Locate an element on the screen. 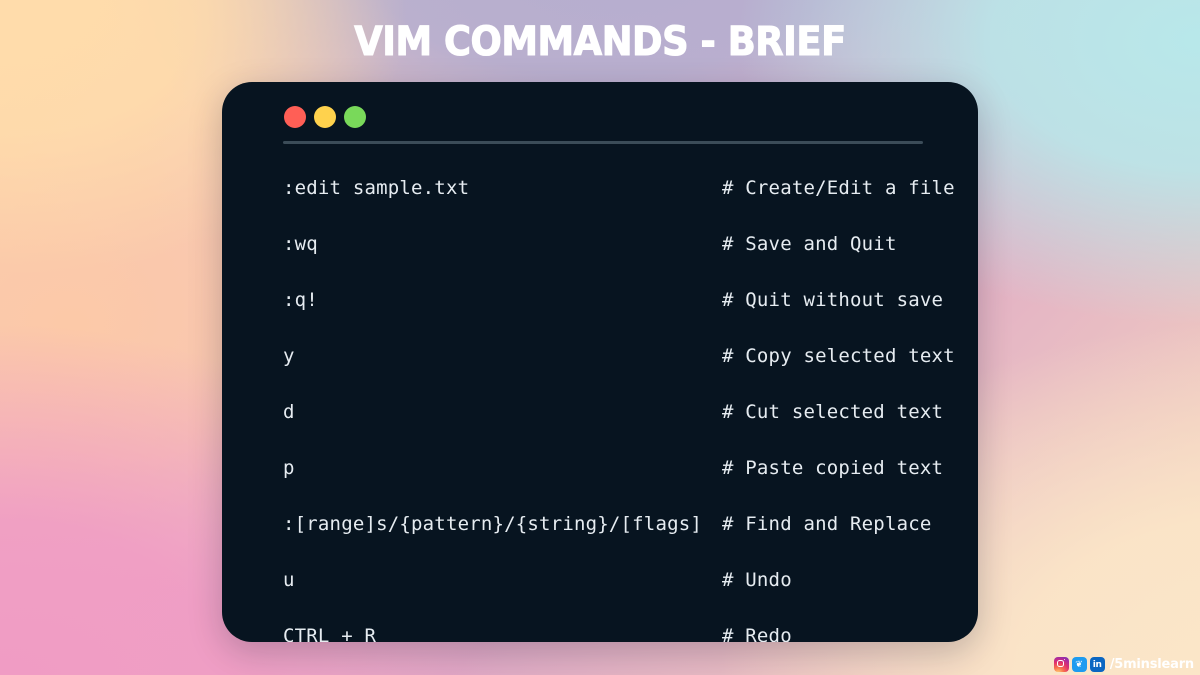 Image resolution: width=1200 pixels, height=675 pixels. command-description: # Create/Edit a file is located at coordinates (838, 188).